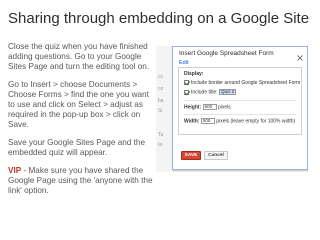 This screenshot has height=240, width=320. Describe the element at coordinates (194, 74) in the screenshot. I see `display-label: Display:` at that location.